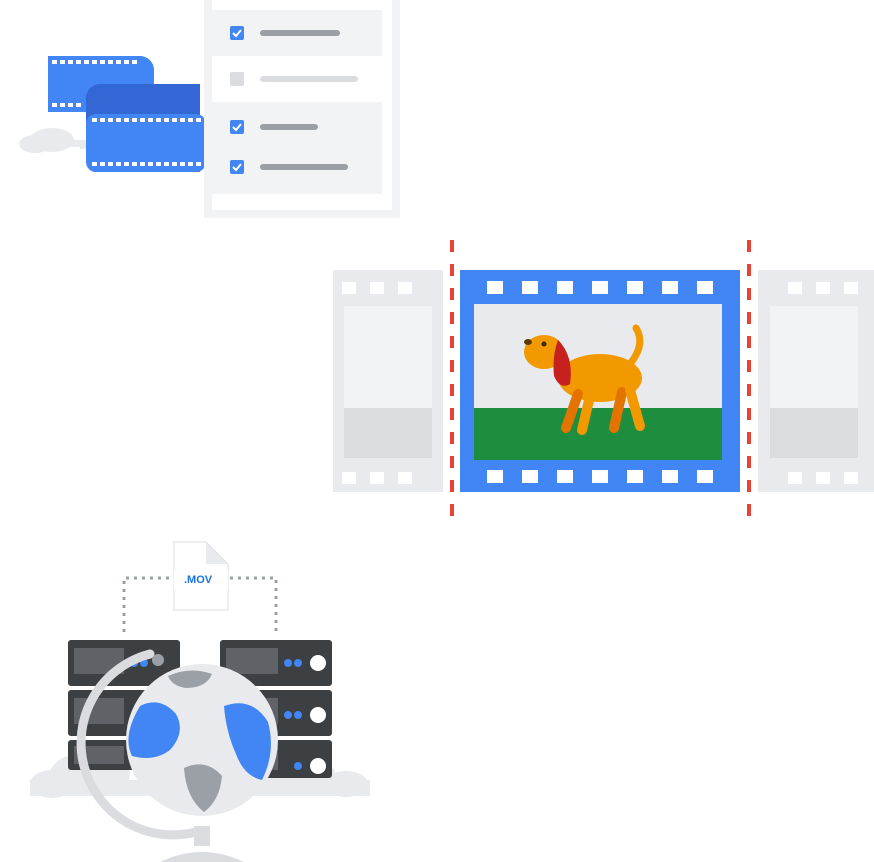  I want to click on film-frame-left, so click(388, 381).